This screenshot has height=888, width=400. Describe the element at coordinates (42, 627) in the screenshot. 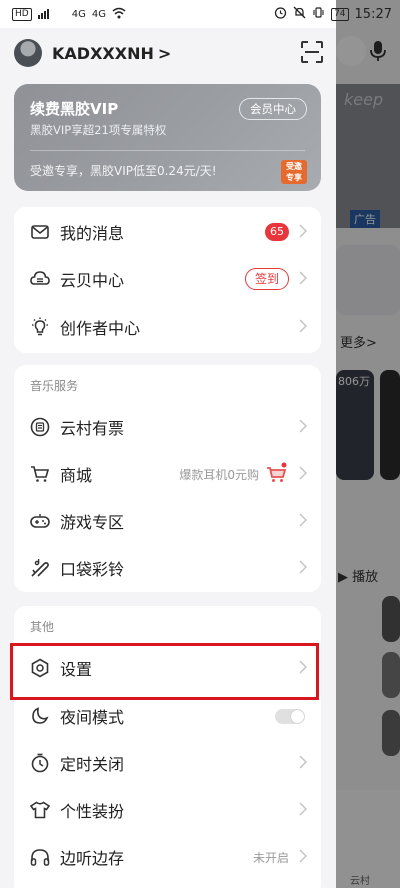

I see `section-title: 其他` at that location.